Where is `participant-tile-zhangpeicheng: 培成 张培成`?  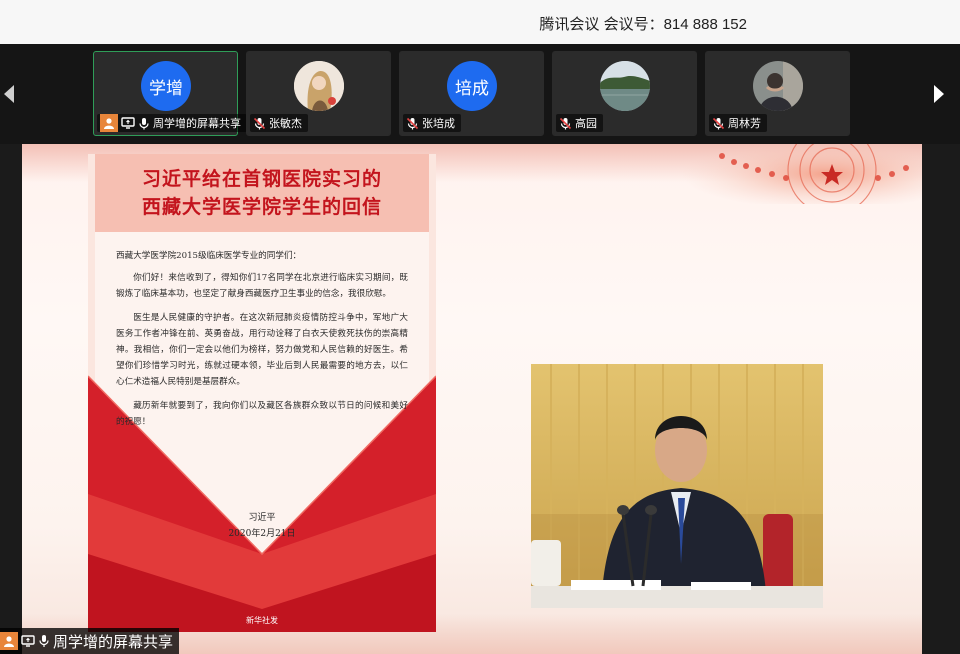 participant-tile-zhangpeicheng: 培成 张培成 is located at coordinates (471, 93).